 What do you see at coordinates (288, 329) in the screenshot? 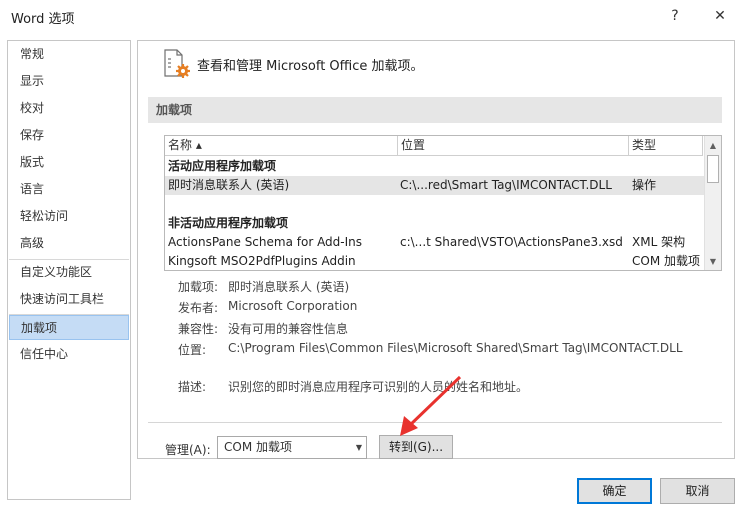
I see `detail-compat-value: 没有可用的兼容性信息` at bounding box center [288, 329].